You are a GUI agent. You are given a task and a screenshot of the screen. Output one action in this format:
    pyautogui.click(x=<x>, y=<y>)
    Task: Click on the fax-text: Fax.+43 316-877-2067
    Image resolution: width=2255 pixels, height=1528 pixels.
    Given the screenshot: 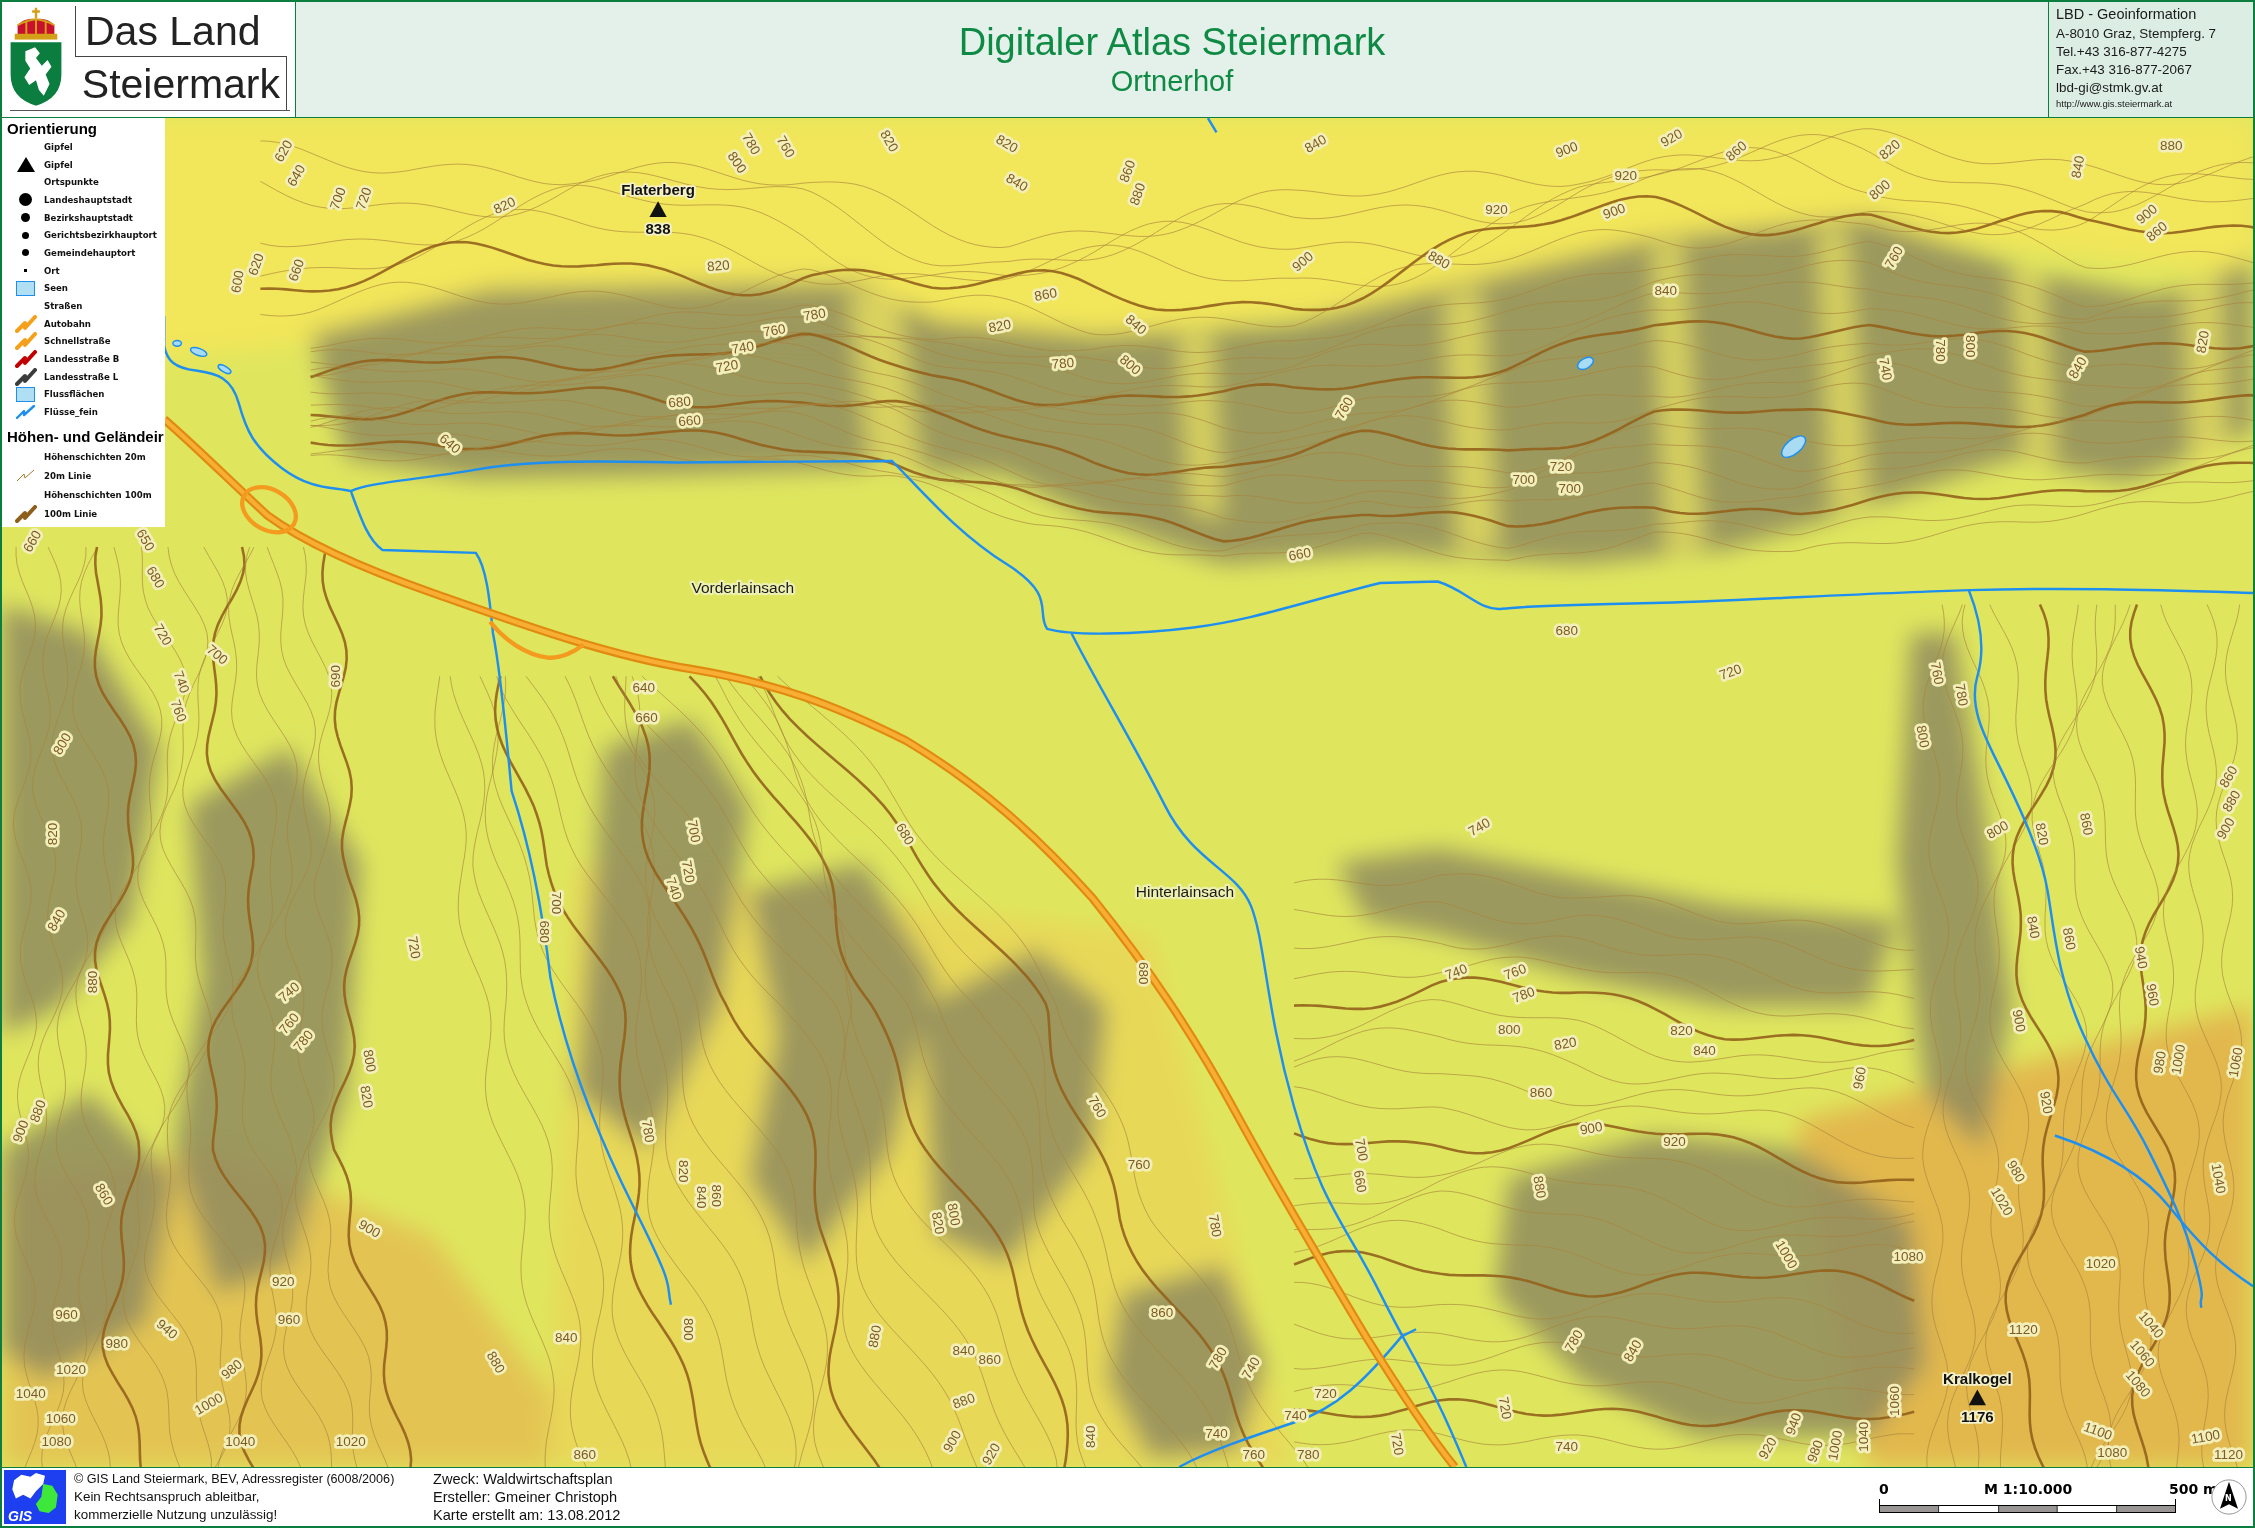 What is the action you would take?
    pyautogui.click(x=2124, y=70)
    